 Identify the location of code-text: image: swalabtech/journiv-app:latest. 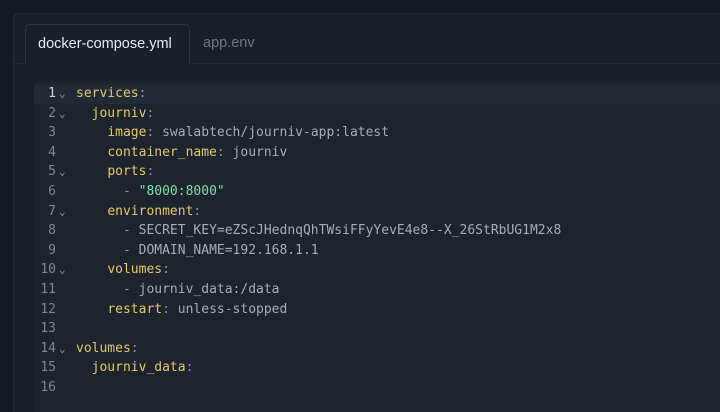
(232, 133).